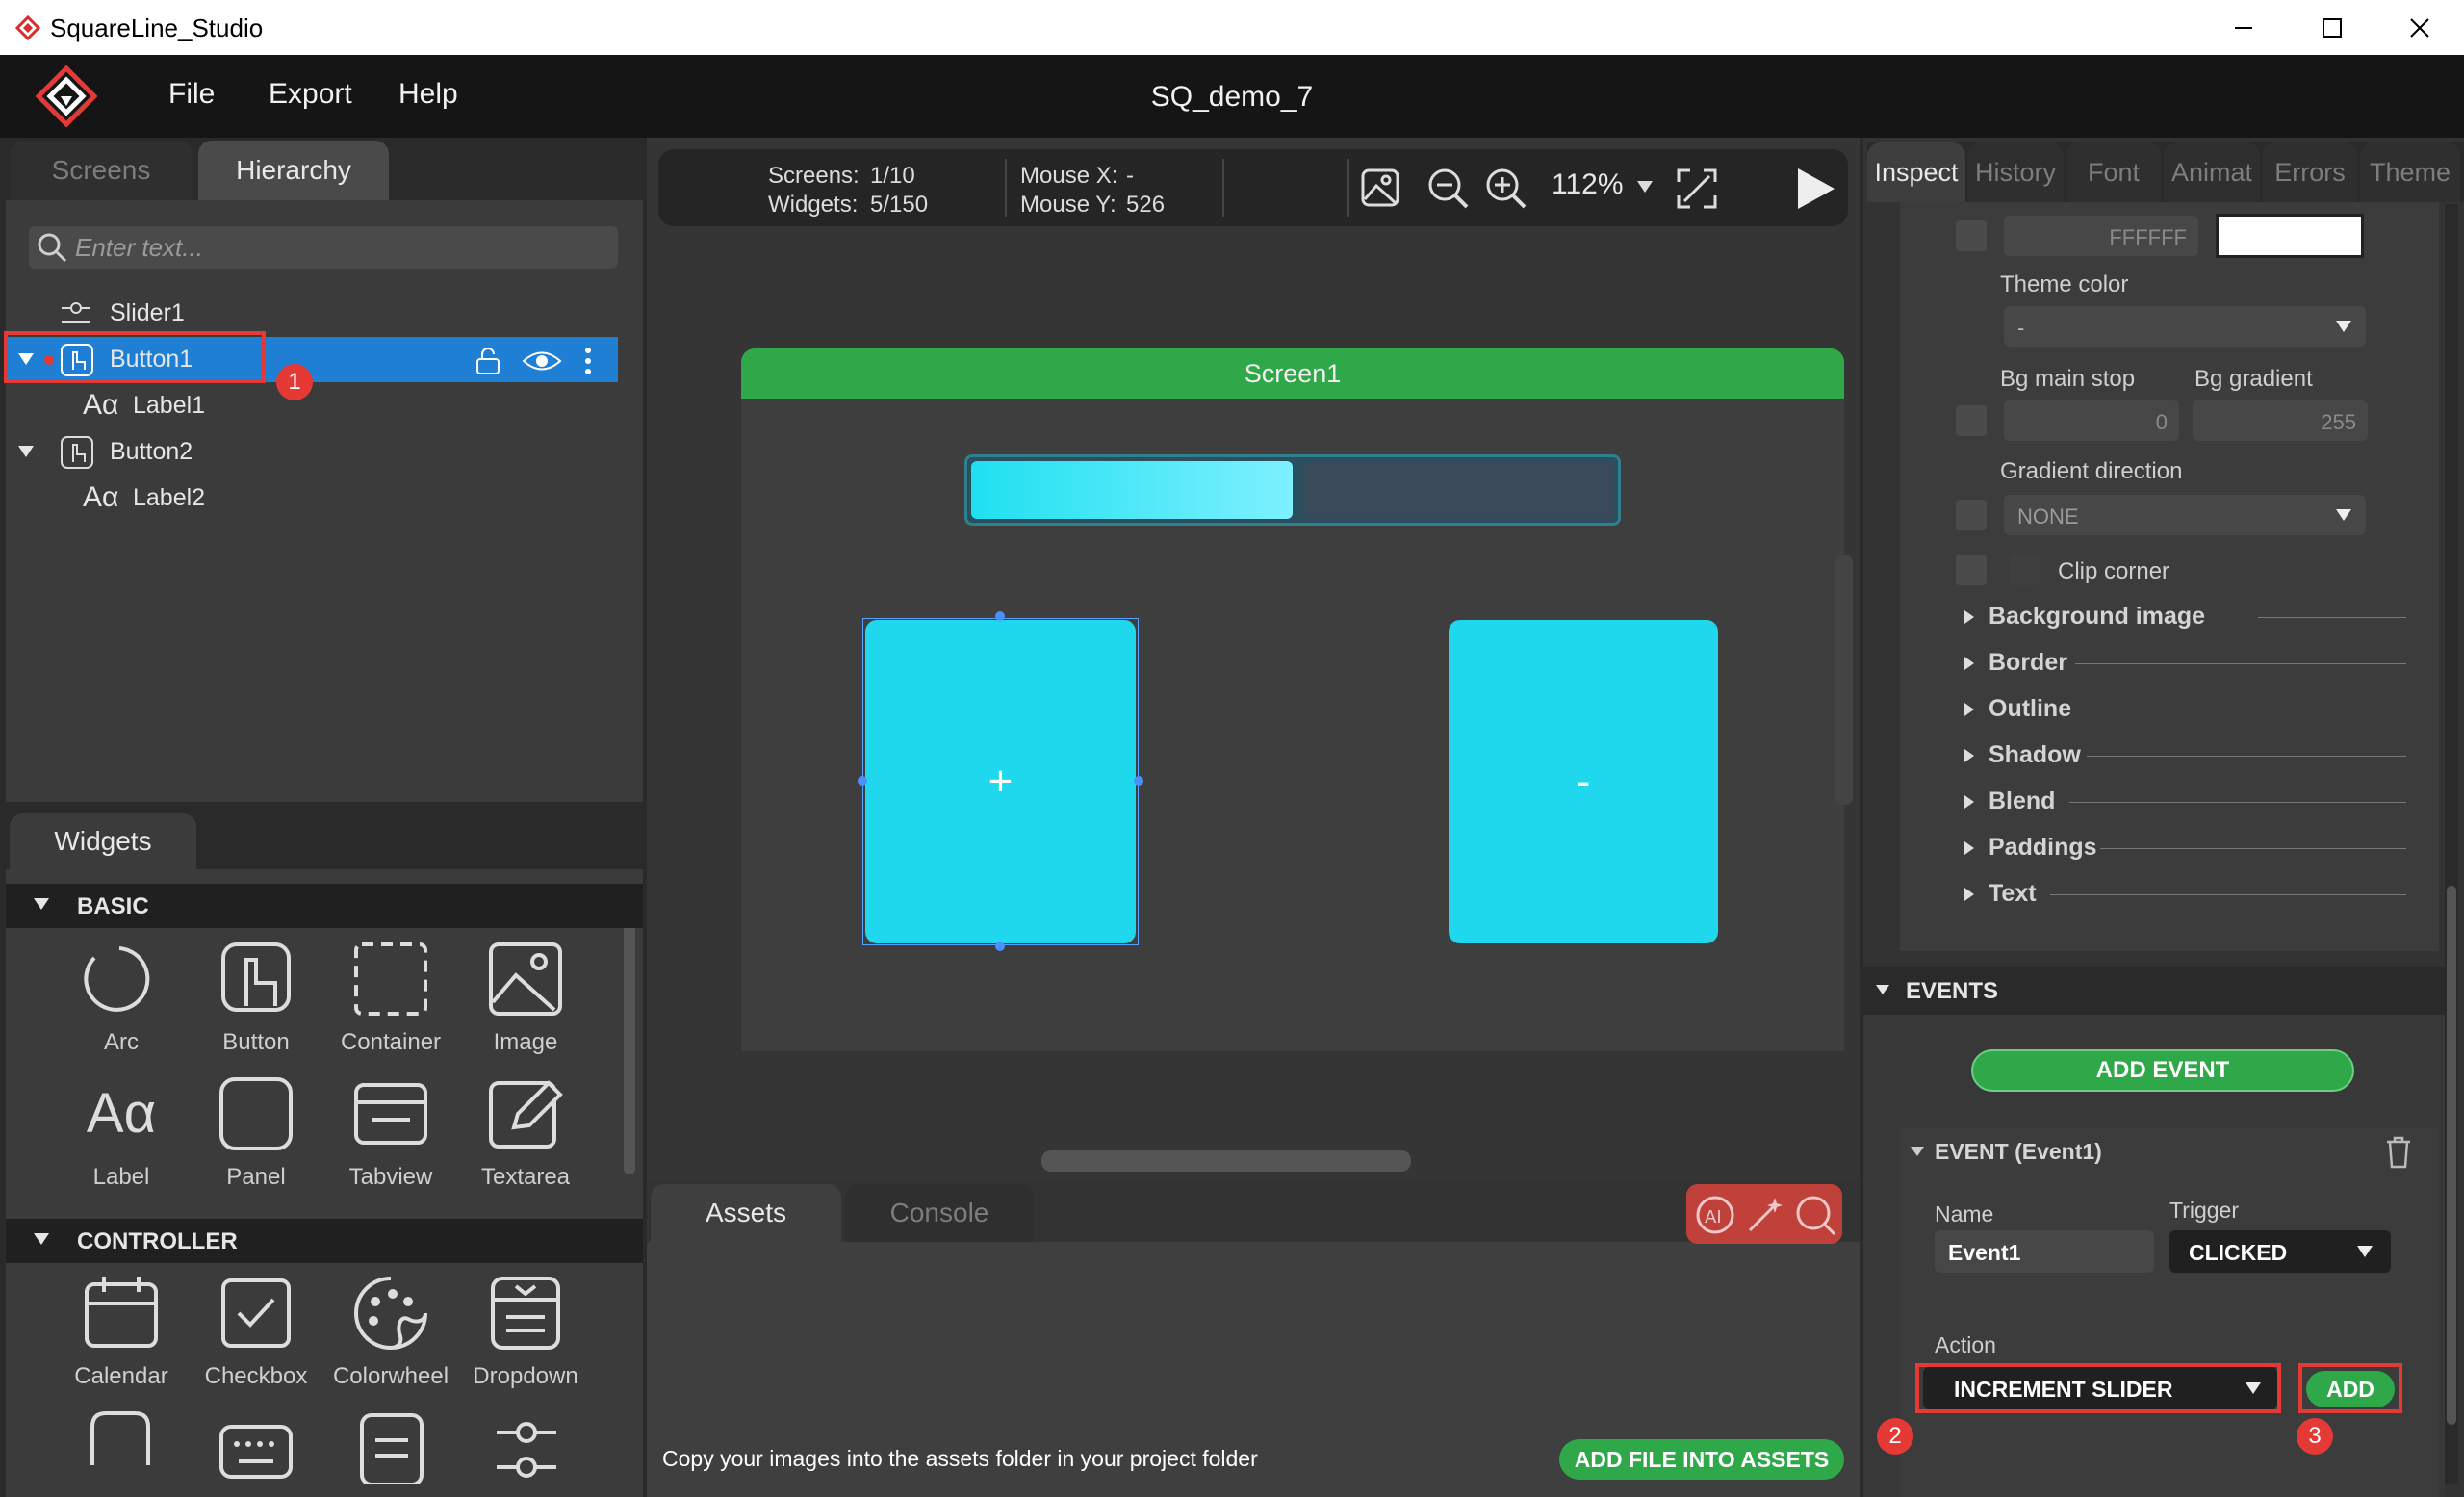 This screenshot has width=2464, height=1497. Describe the element at coordinates (101, 497) in the screenshot. I see `label-icon: Aα` at that location.